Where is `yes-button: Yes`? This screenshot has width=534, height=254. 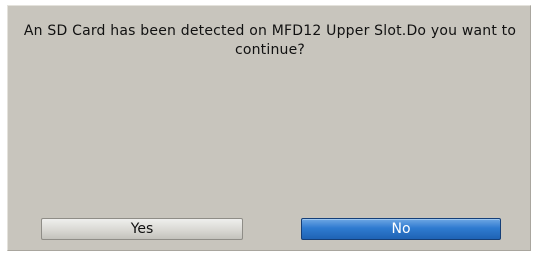
yes-button: Yes is located at coordinates (142, 229).